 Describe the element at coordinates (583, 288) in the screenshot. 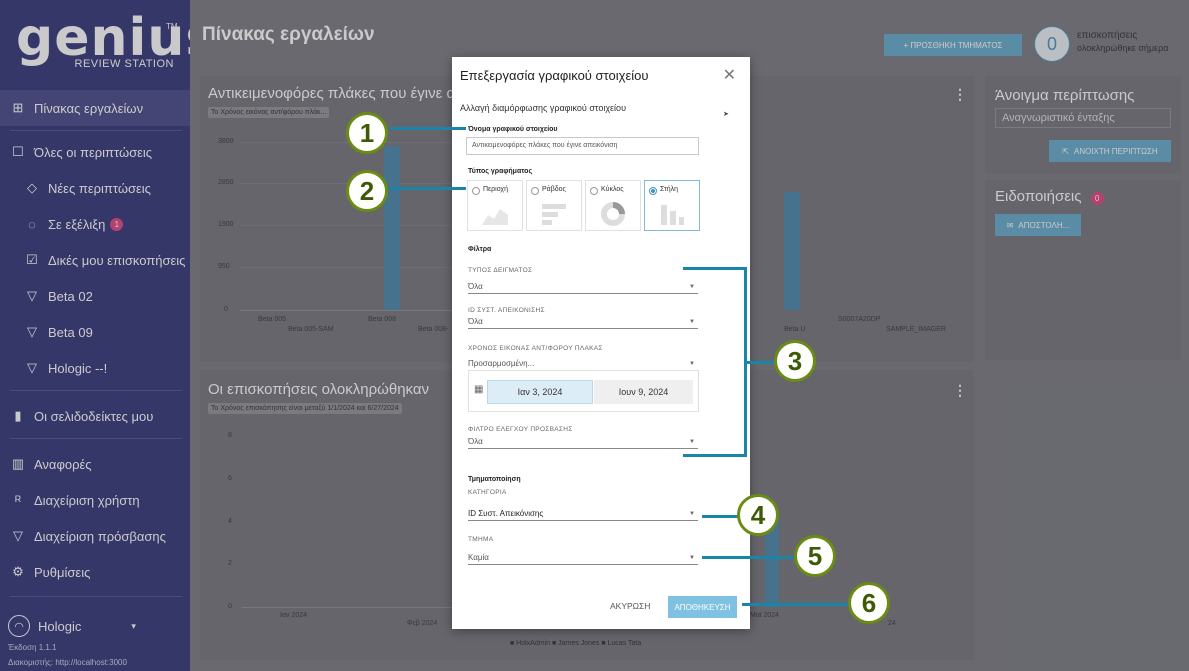

I see `sample-type-select: Όλα ▼` at that location.